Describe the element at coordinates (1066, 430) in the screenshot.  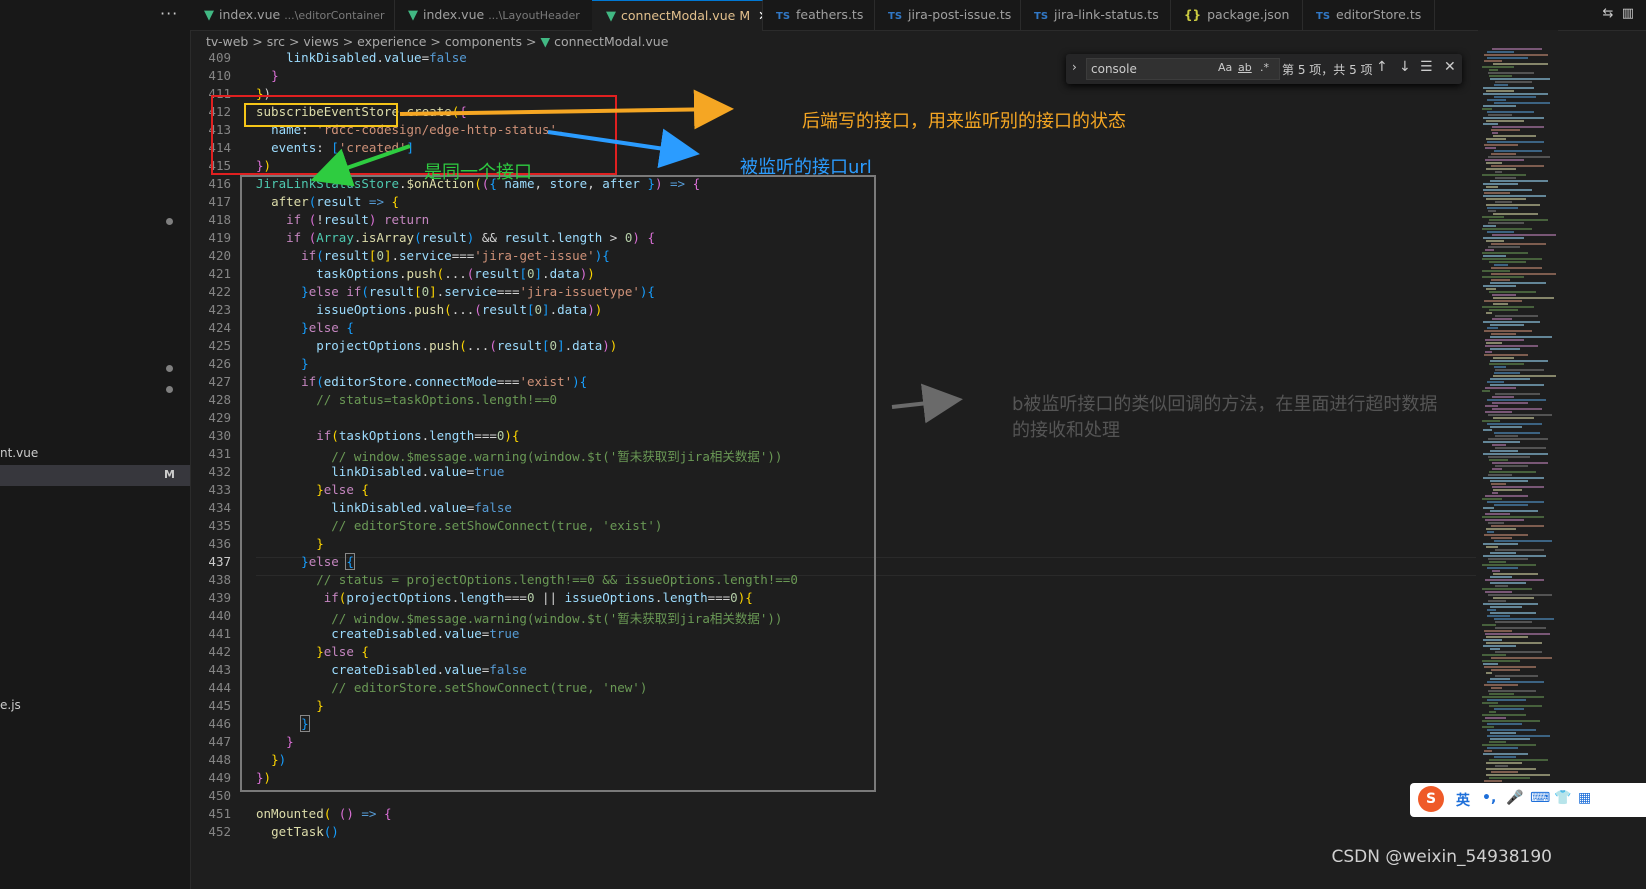
I see `annotation-callback-line2: 的接收和处理` at that location.